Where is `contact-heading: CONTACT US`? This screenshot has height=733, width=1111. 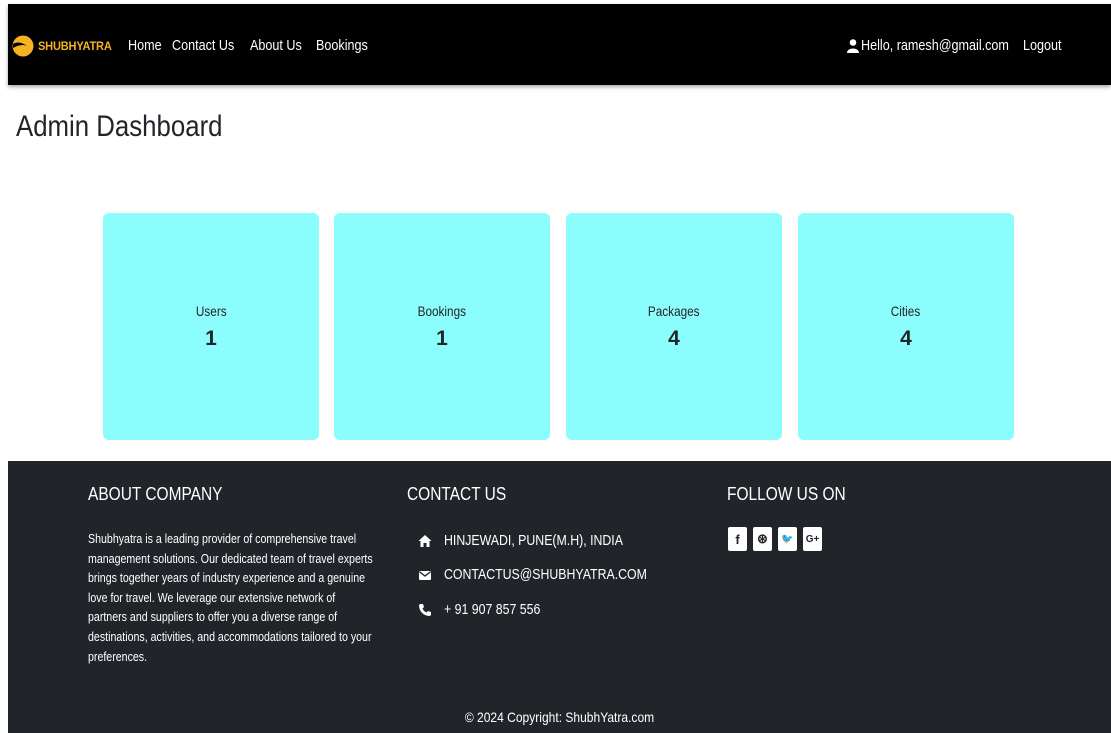 contact-heading: CONTACT US is located at coordinates (457, 494).